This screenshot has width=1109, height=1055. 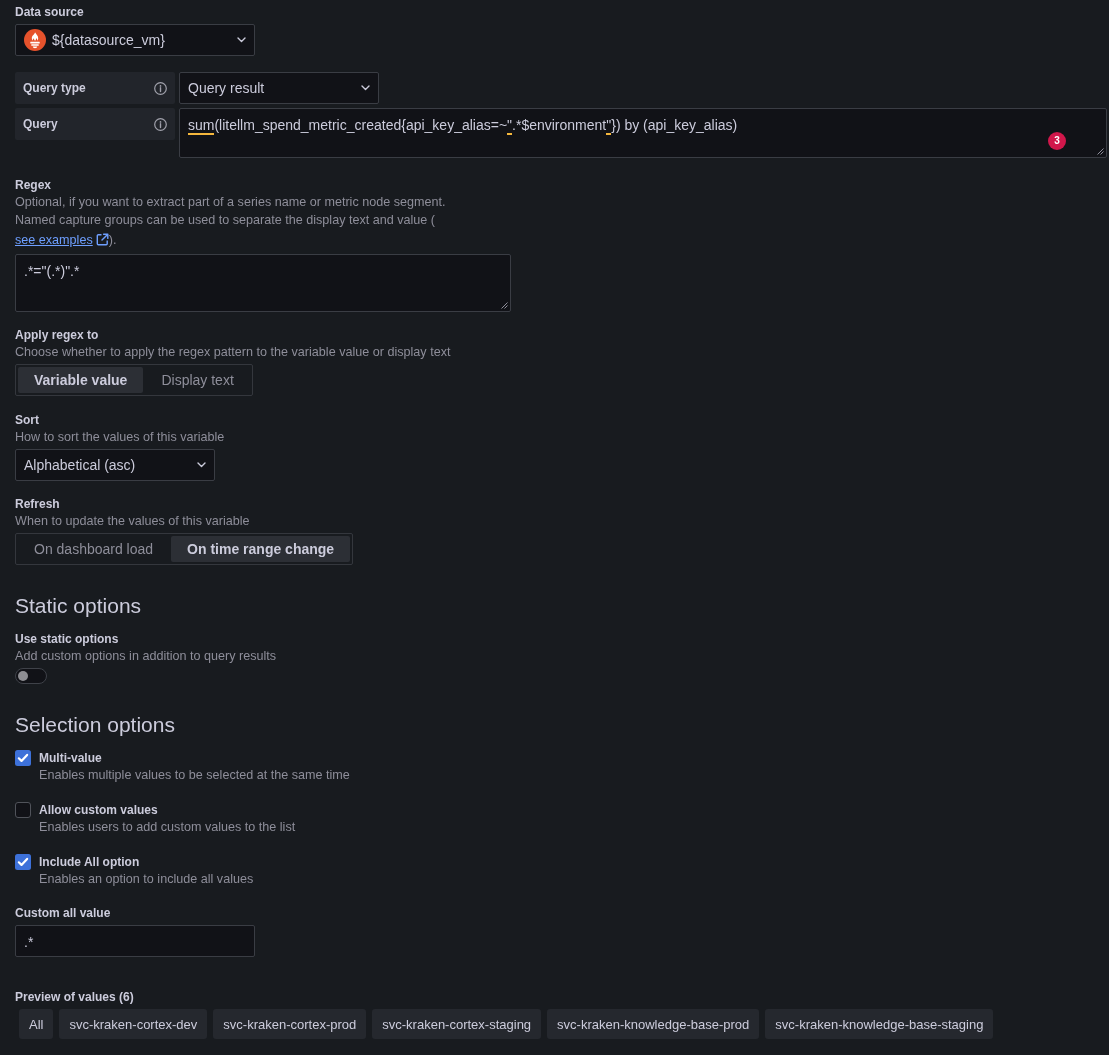 I want to click on checkbox-description: Enables an option to include all values, so click(x=146, y=879).